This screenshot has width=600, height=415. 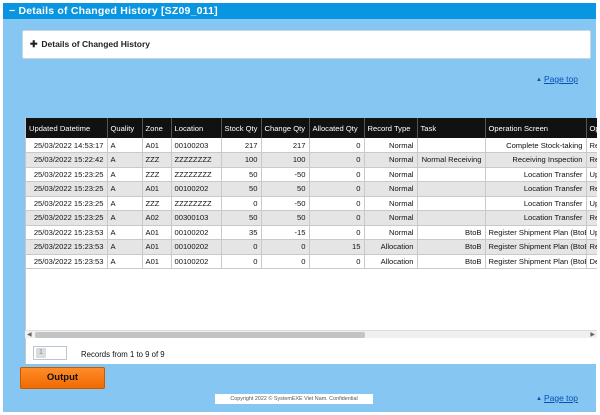 I want to click on records-count: Records from 1 to 9 of 9, so click(x=123, y=354).